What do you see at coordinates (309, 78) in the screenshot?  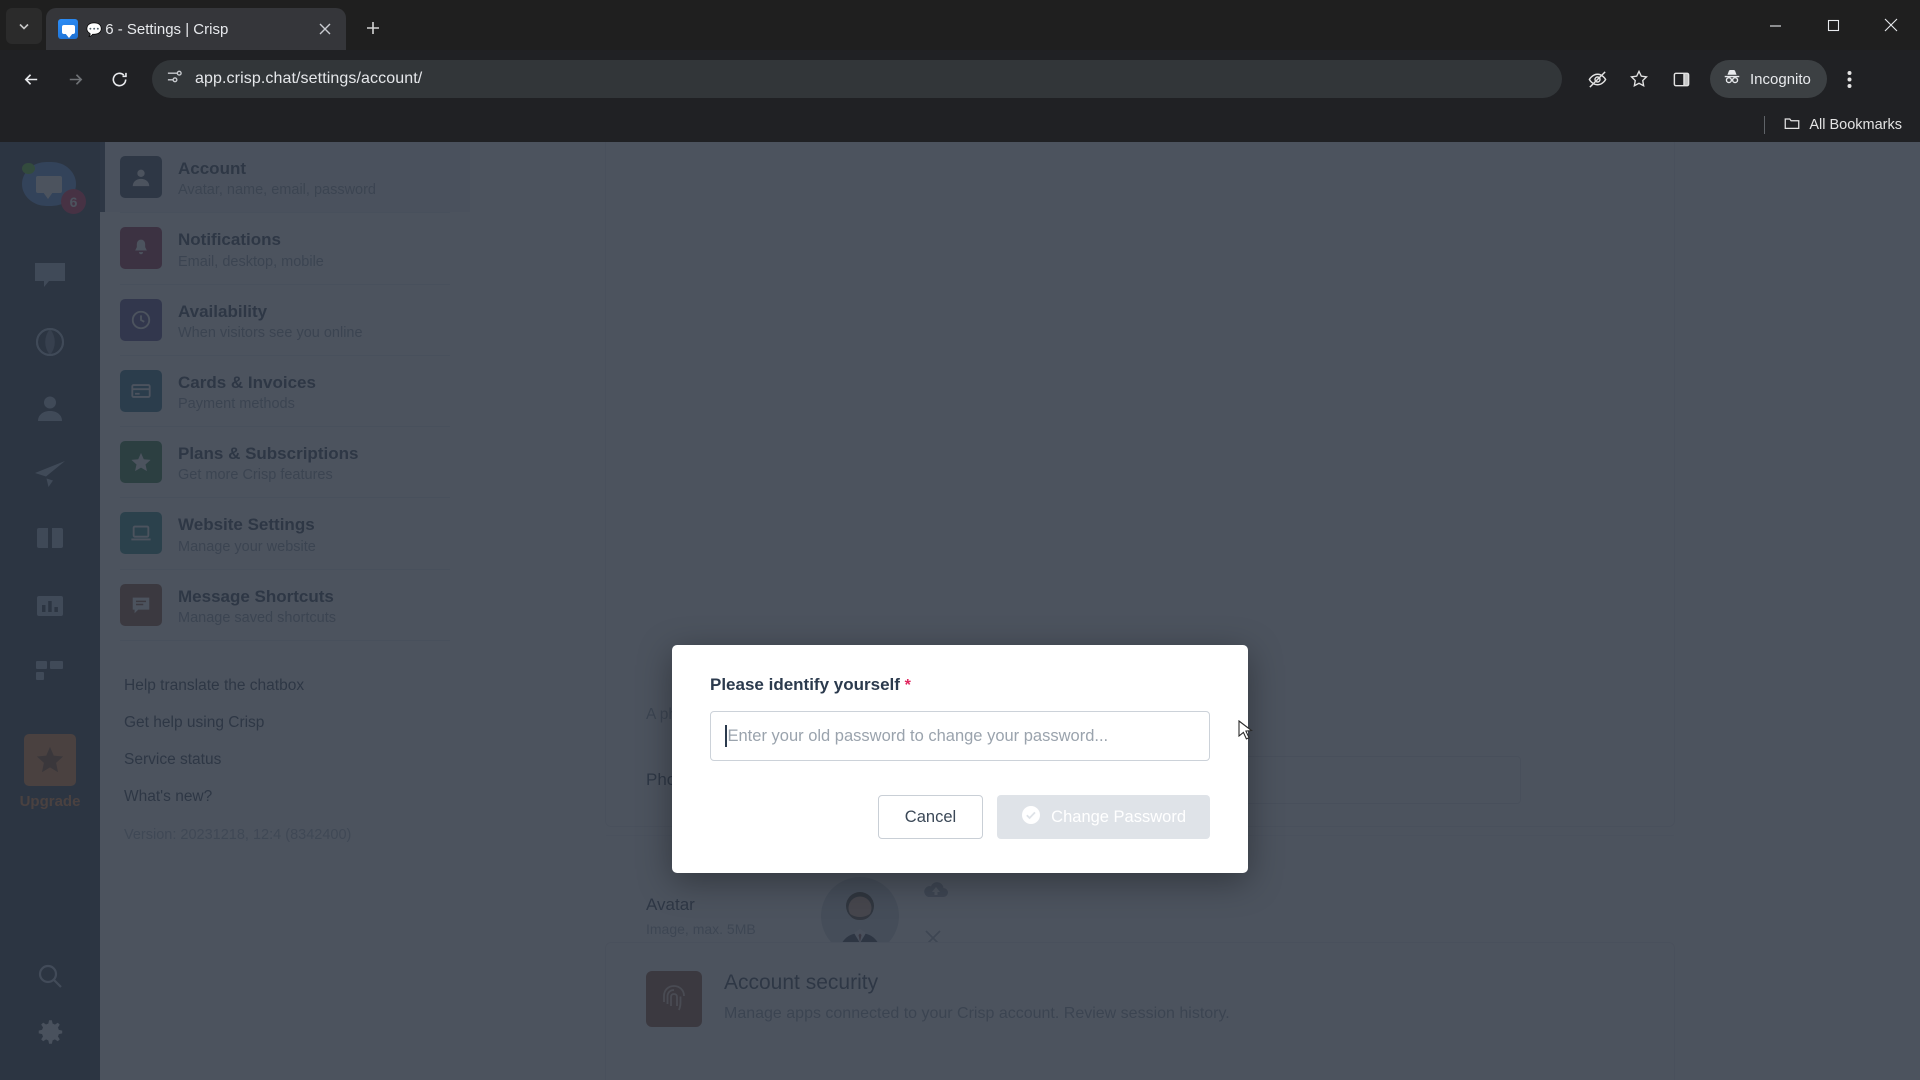 I see `url-text: app.crisp.chat/settings/account/` at bounding box center [309, 78].